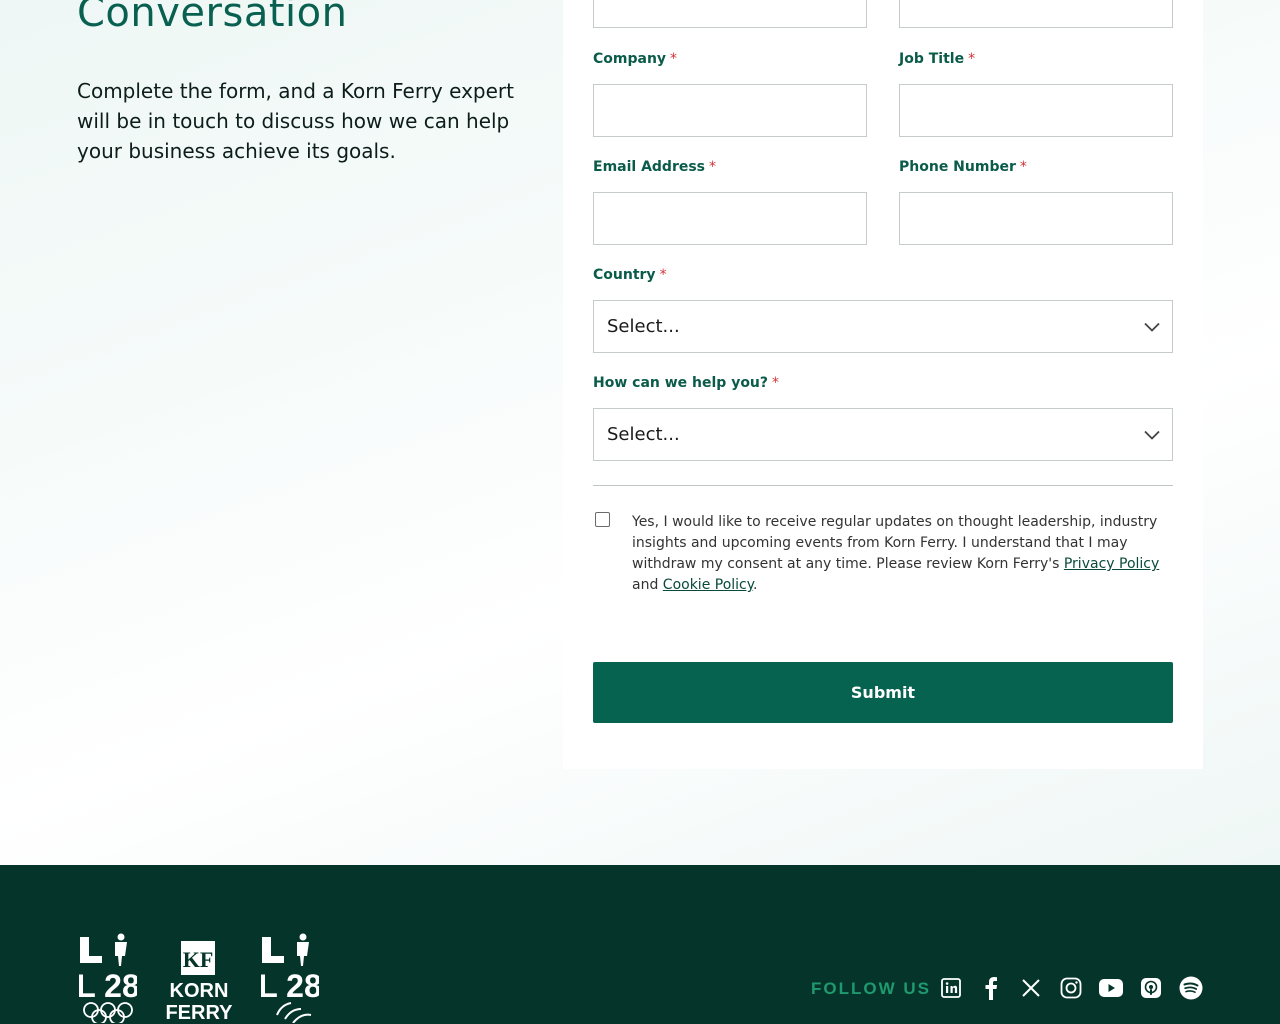  I want to click on logo-group: L 28 KF KORN FERRY L 28, so click(199, 977).